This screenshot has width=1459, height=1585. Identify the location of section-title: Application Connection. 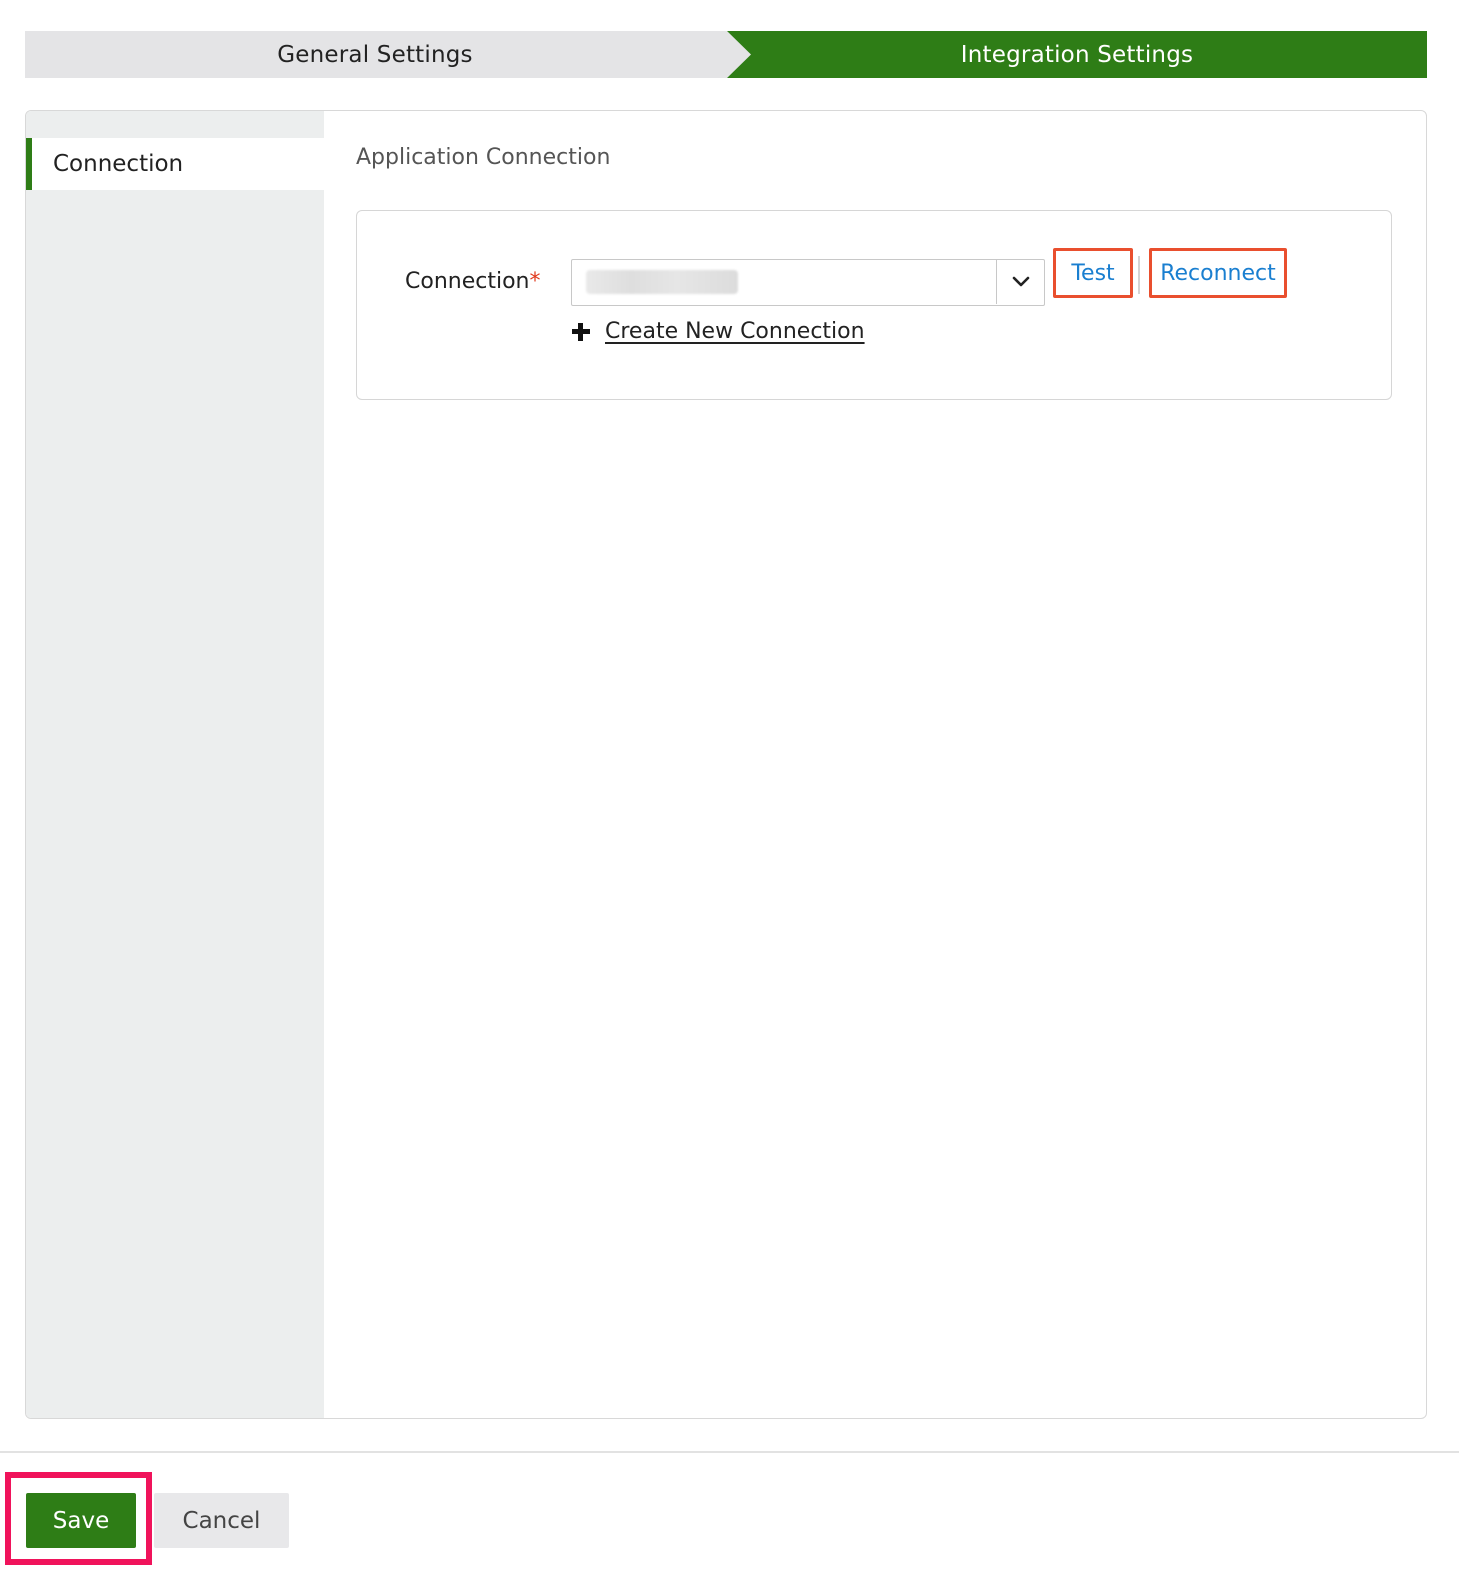
(483, 157).